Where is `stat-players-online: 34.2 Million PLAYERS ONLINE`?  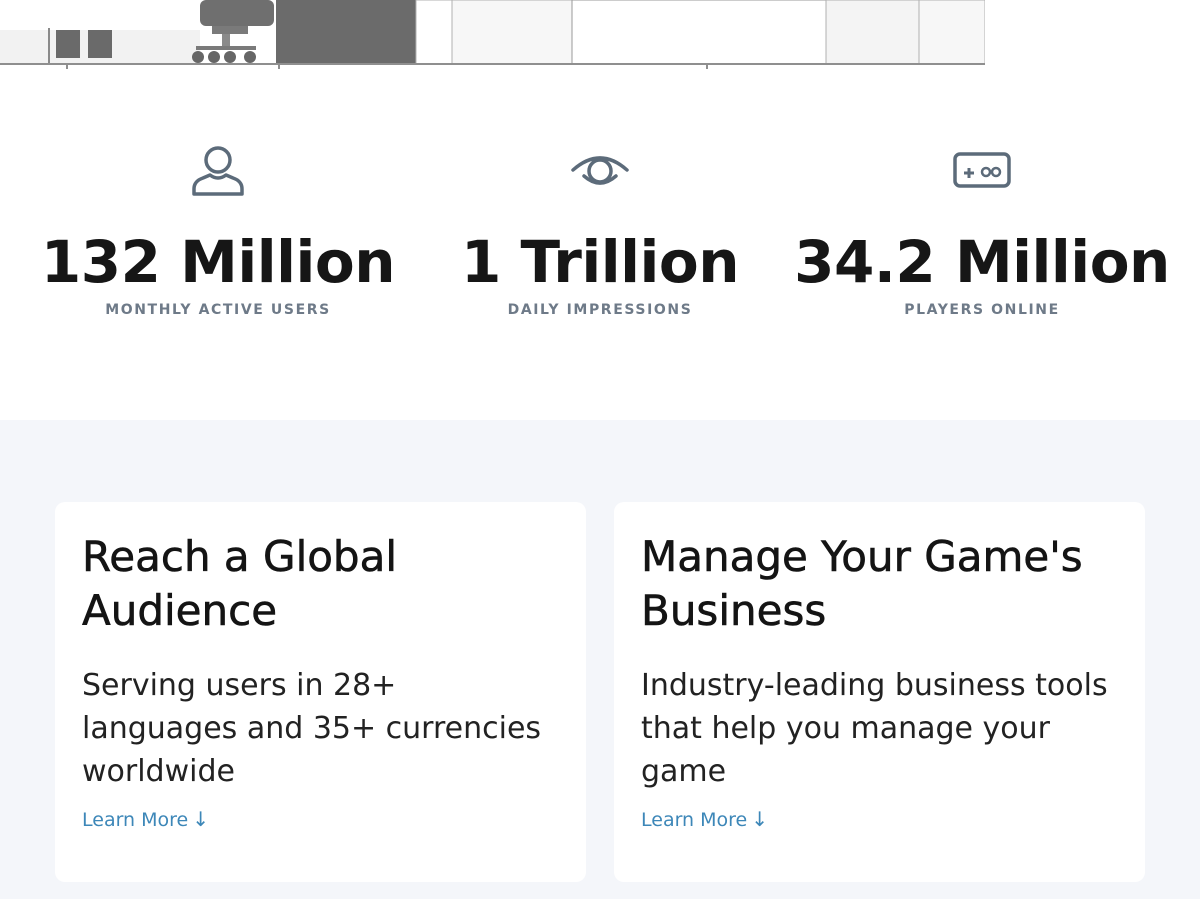
stat-players-online: 34.2 Million PLAYERS ONLINE is located at coordinates (982, 229).